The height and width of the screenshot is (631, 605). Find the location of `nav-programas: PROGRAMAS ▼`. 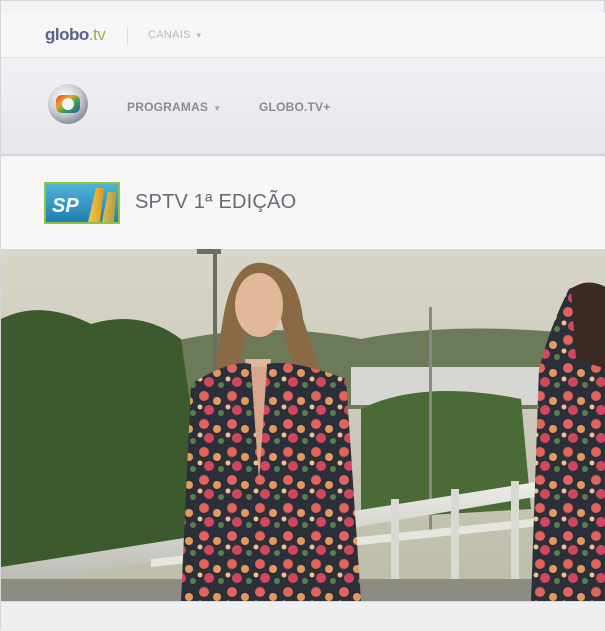

nav-programas: PROGRAMAS ▼ is located at coordinates (174, 107).